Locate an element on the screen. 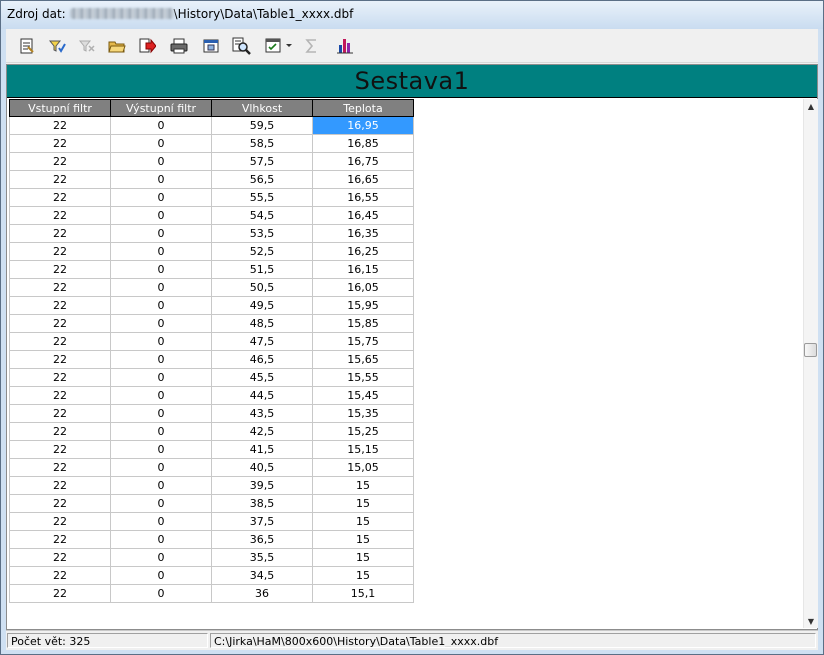 The image size is (824, 655). export-button is located at coordinates (147, 46).